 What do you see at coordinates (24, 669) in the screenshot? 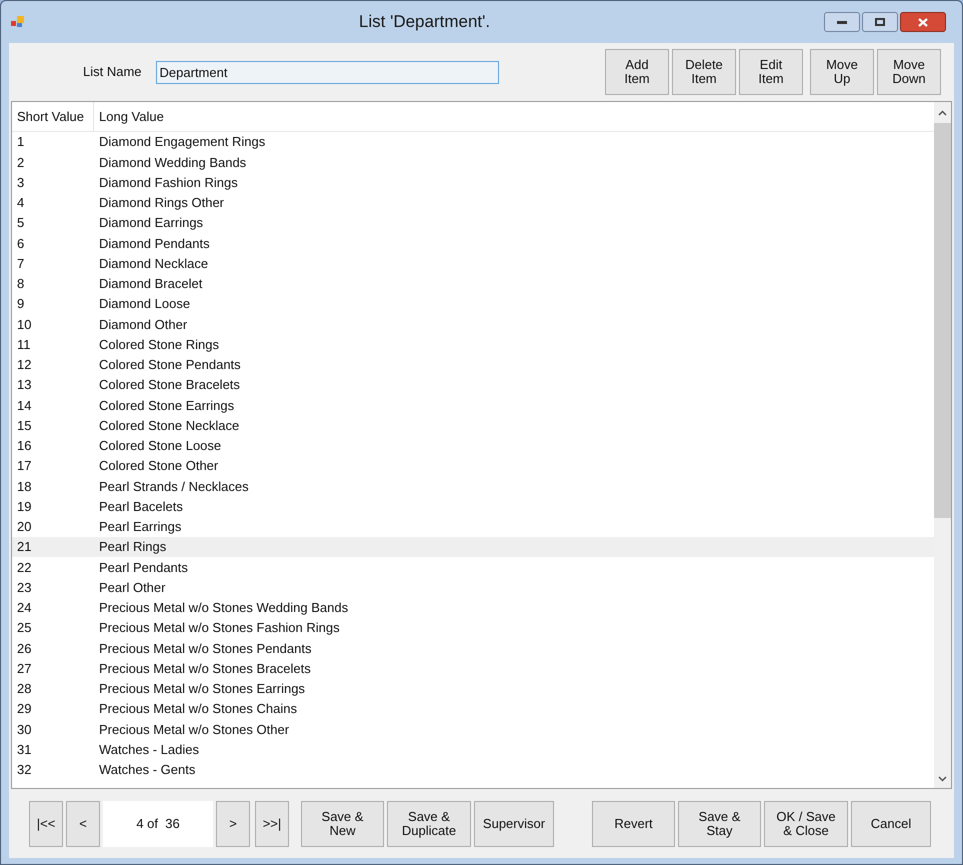
I see `table-cell-text: 27` at bounding box center [24, 669].